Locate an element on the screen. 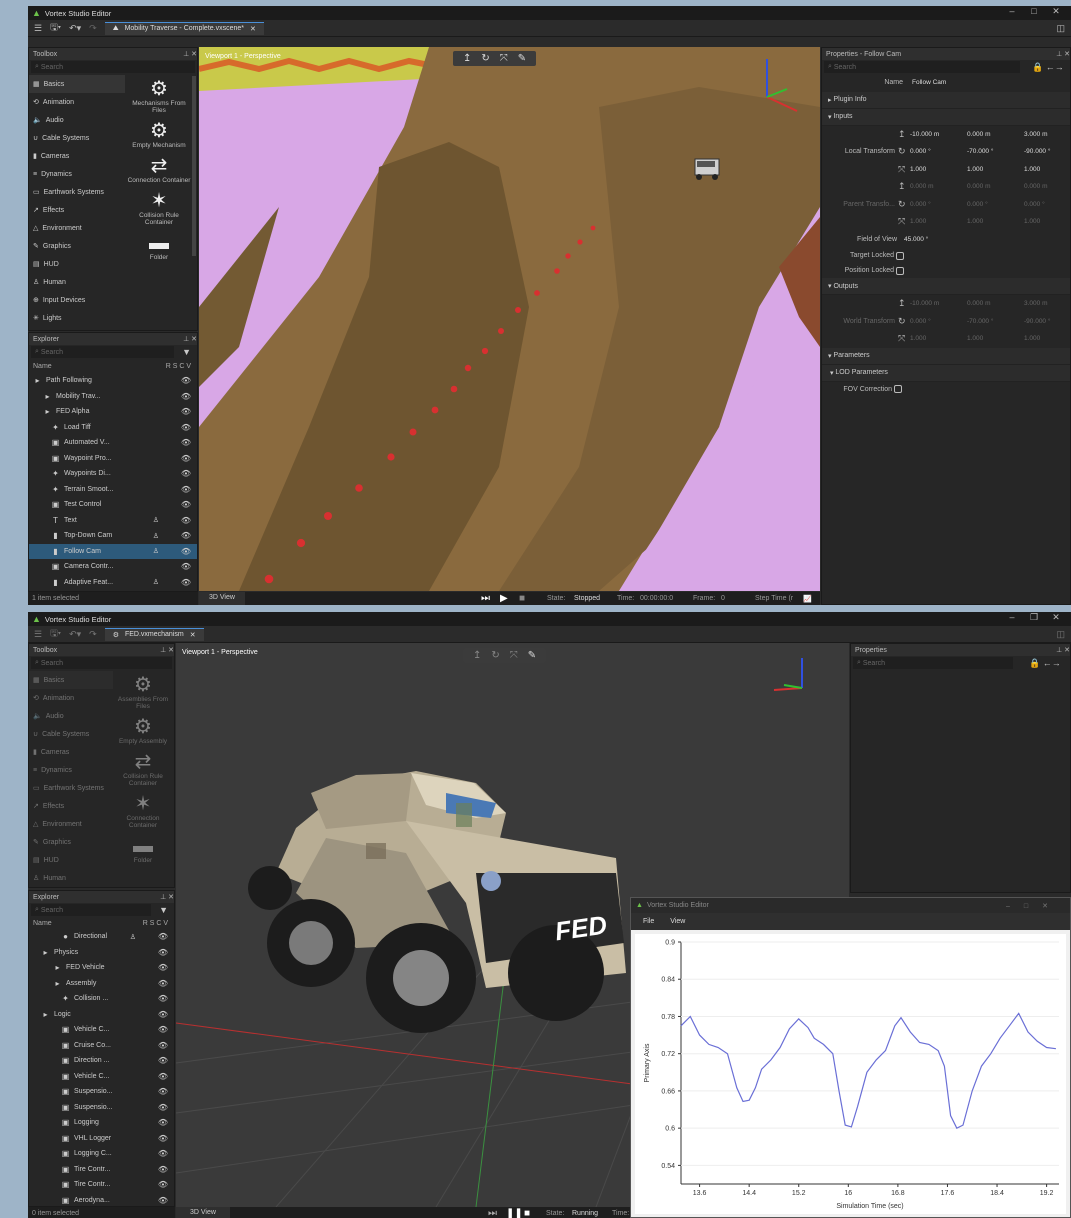 Image resolution: width=1071 pixels, height=1218 pixels. explorer-row: ▣ Automated V... 👁 is located at coordinates (113, 443).